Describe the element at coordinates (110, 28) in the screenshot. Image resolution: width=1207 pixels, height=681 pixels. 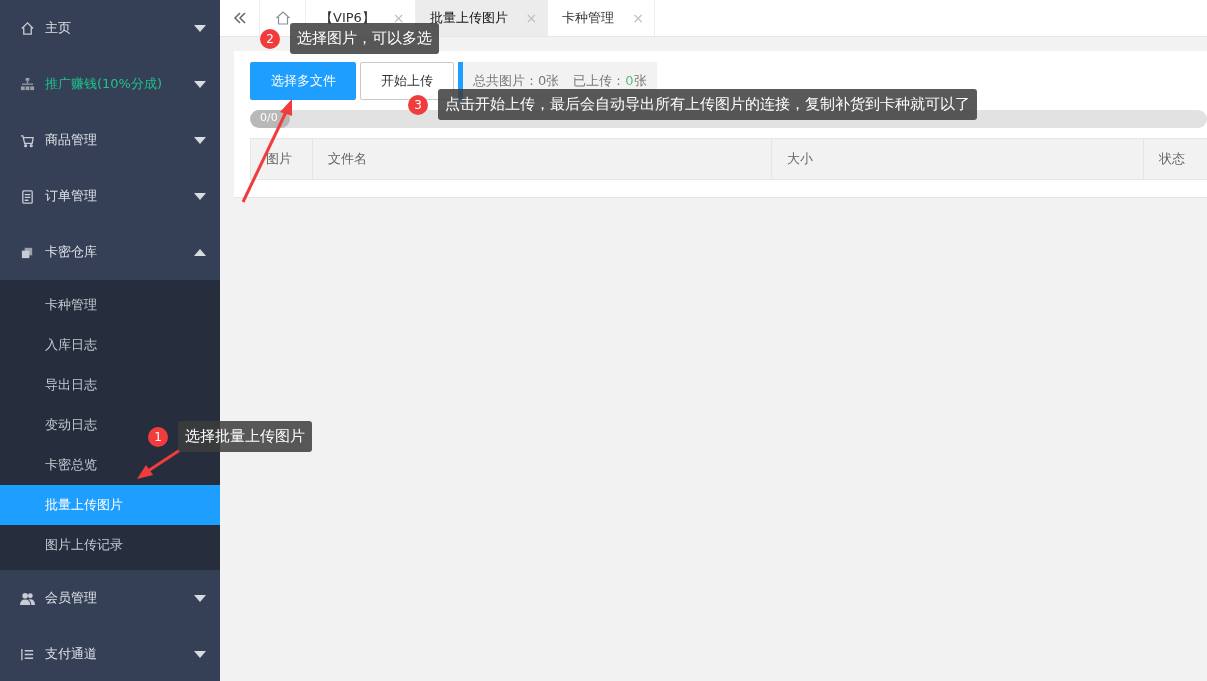
I see `menu-item: 主页` at that location.